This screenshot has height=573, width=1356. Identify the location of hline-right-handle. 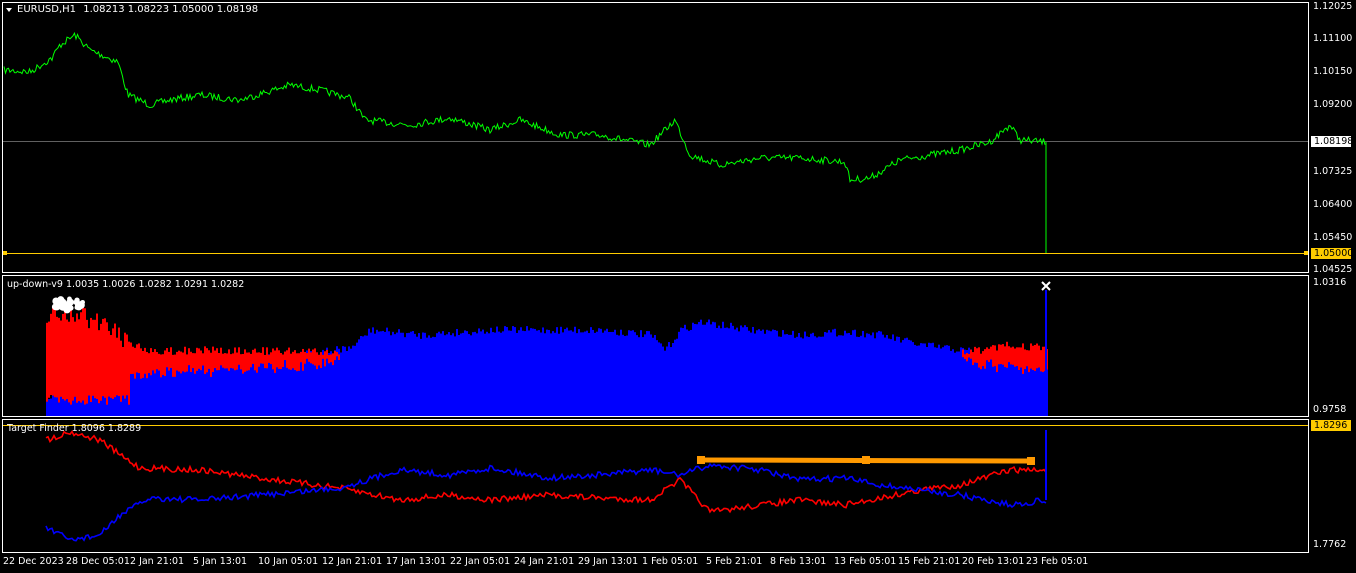
(1306, 253).